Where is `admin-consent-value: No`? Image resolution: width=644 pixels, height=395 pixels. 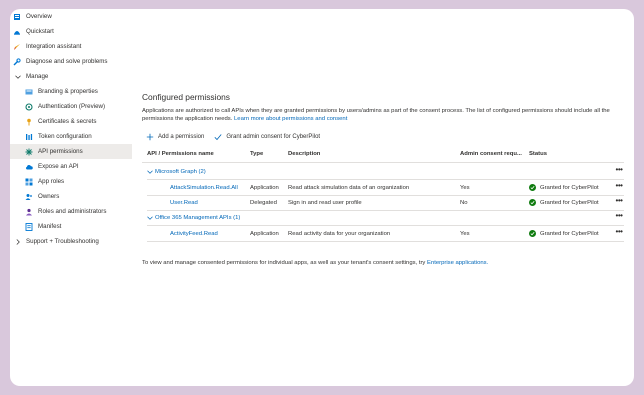 admin-consent-value: No is located at coordinates (464, 202).